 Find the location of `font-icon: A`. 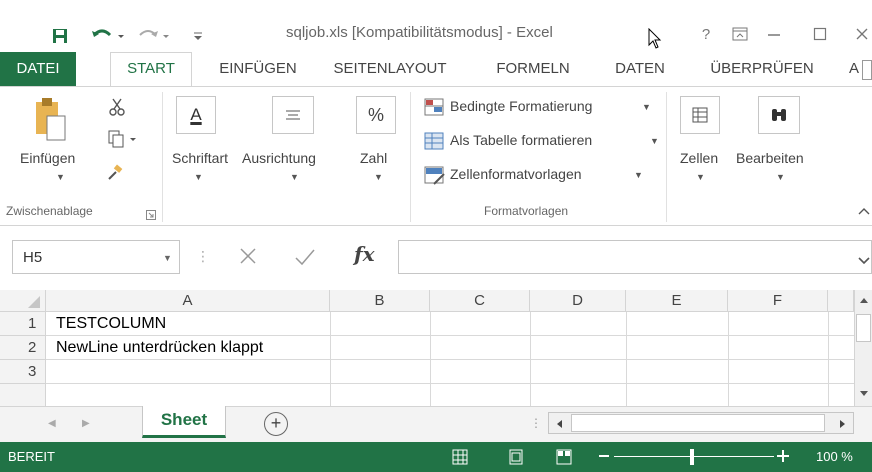

font-icon: A is located at coordinates (196, 115).